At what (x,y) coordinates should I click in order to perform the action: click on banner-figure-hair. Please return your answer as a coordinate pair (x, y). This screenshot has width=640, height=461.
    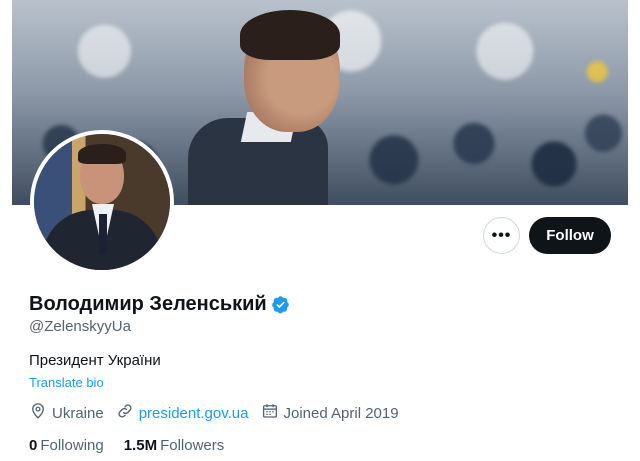
    Looking at the image, I should click on (290, 35).